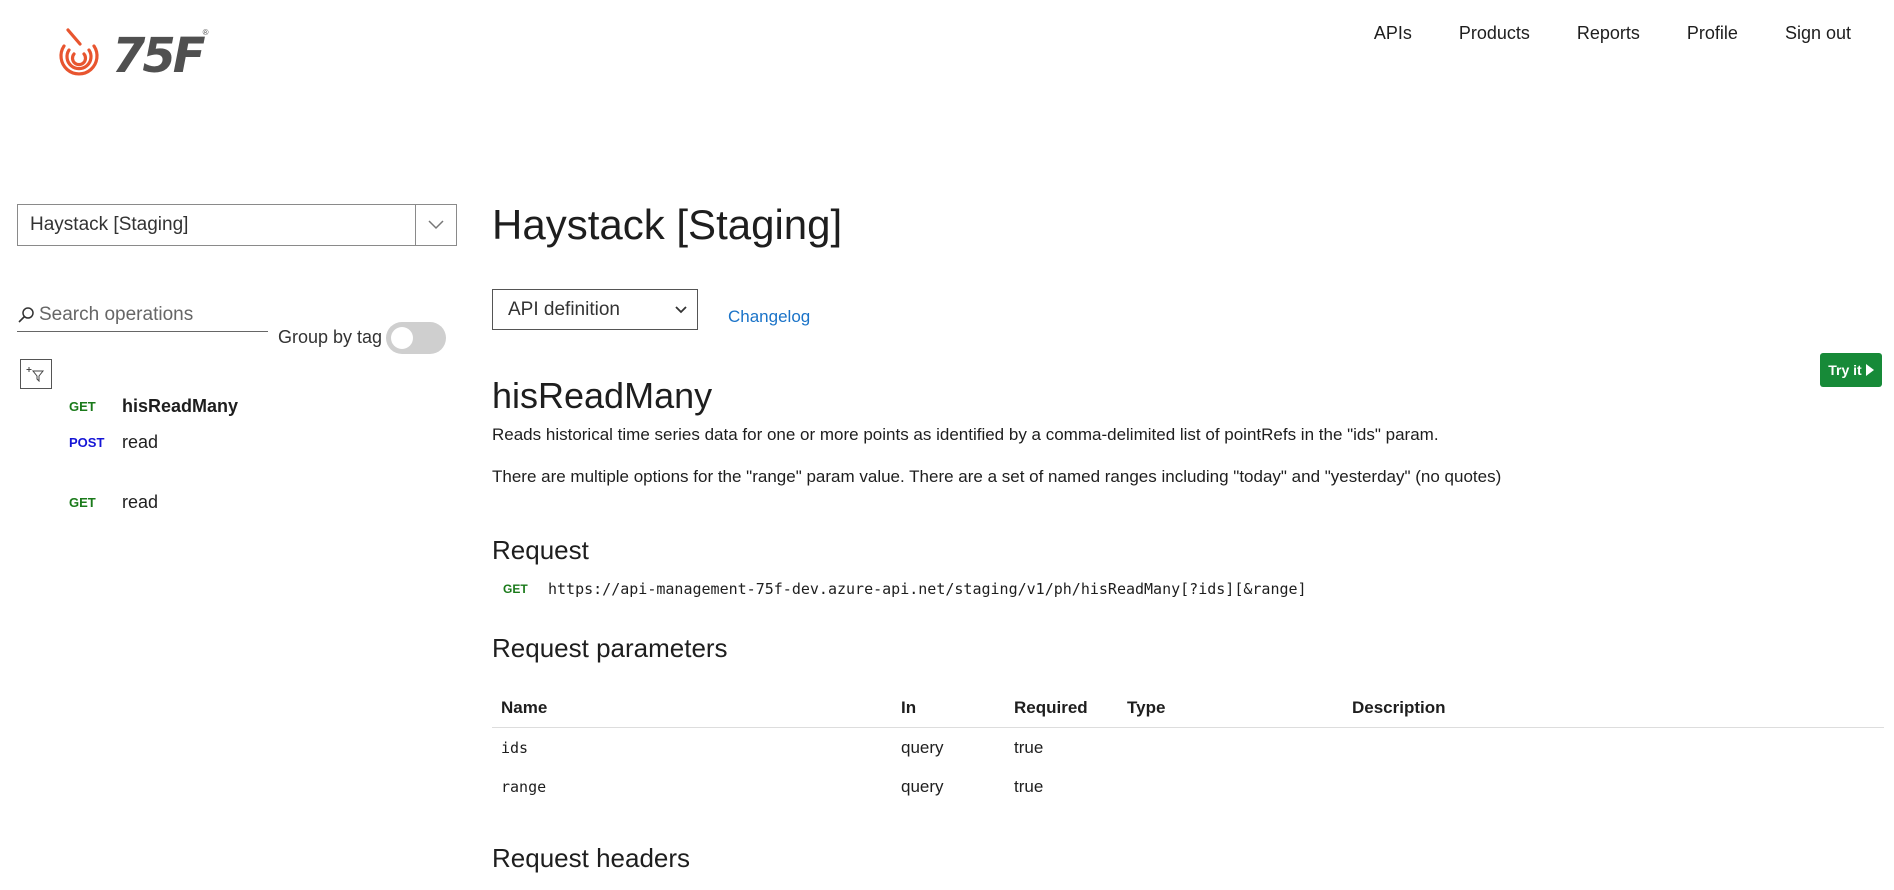  What do you see at coordinates (602, 395) in the screenshot?
I see `operation-title: hisReadMany` at bounding box center [602, 395].